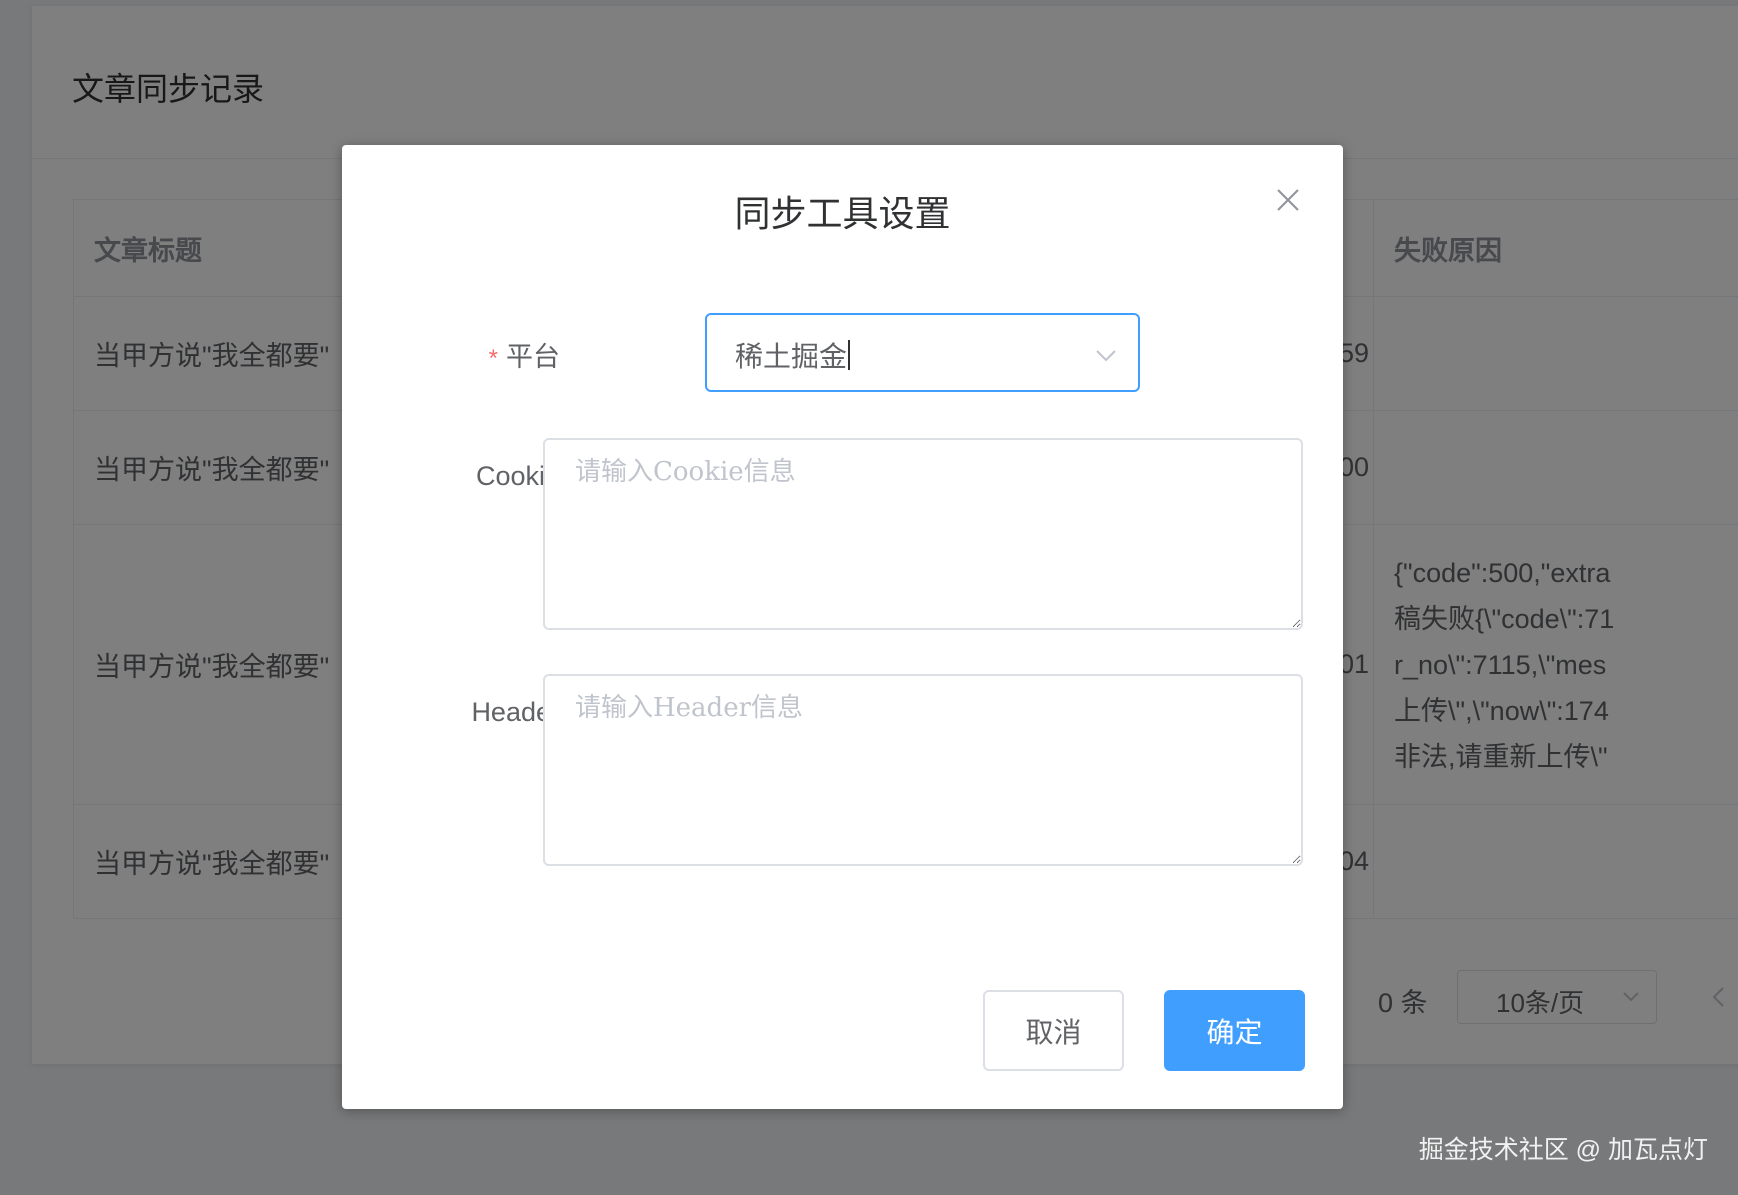  What do you see at coordinates (524, 357) in the screenshot?
I see `platform-label: * 平台` at bounding box center [524, 357].